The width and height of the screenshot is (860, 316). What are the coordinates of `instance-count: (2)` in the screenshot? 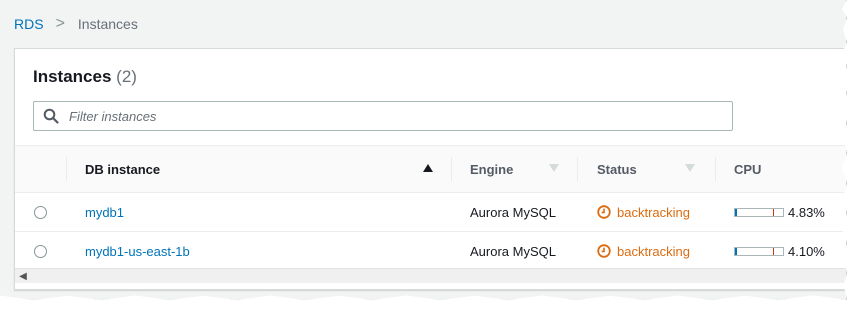 It's located at (126, 76).